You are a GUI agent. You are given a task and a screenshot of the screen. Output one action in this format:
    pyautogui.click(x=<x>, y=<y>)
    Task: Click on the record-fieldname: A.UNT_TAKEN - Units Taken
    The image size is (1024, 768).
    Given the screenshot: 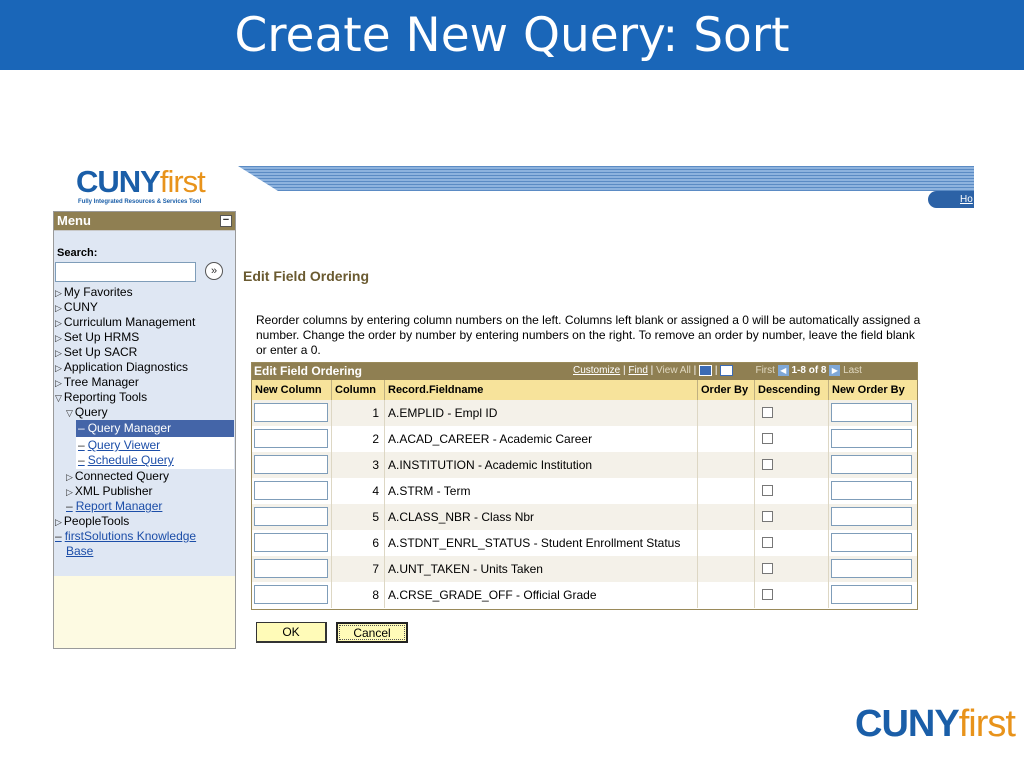 What is the action you would take?
    pyautogui.click(x=465, y=569)
    